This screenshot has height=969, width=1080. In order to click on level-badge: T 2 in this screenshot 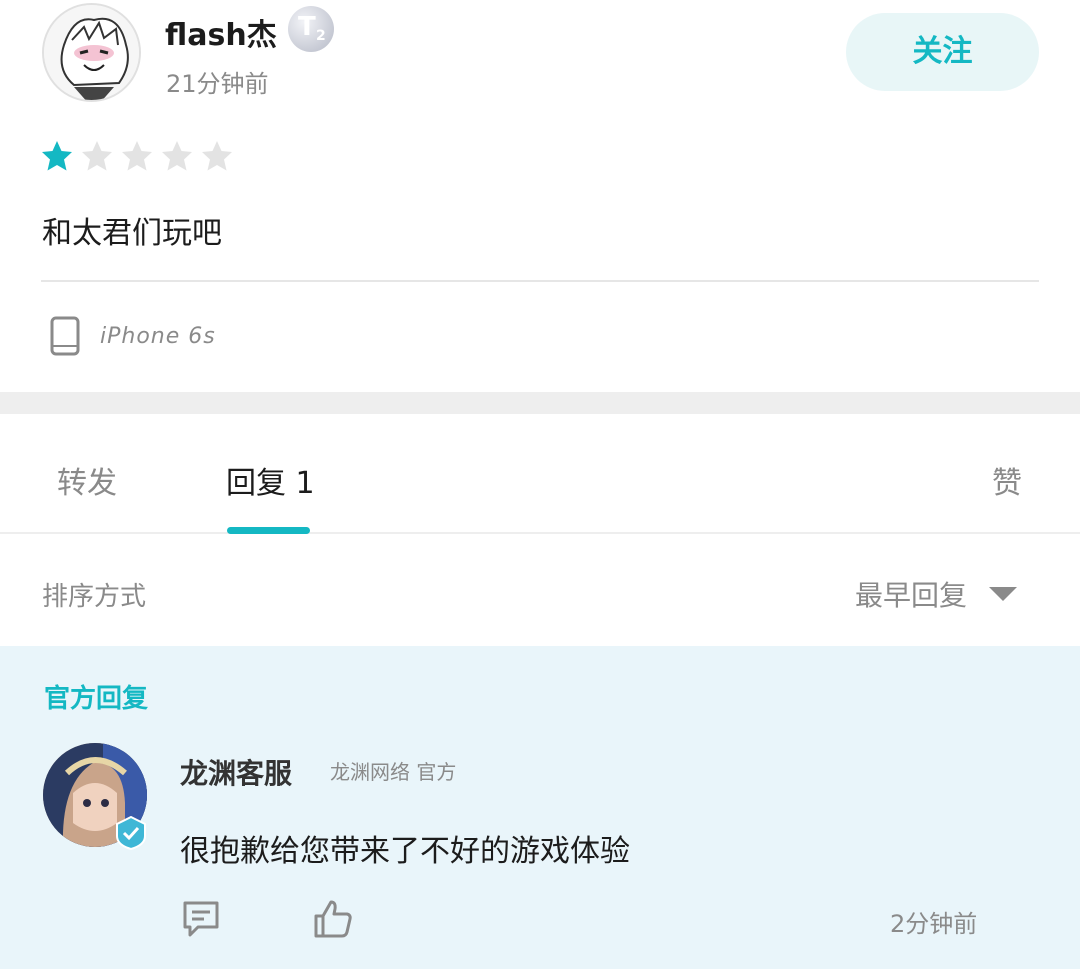, I will do `click(311, 29)`.